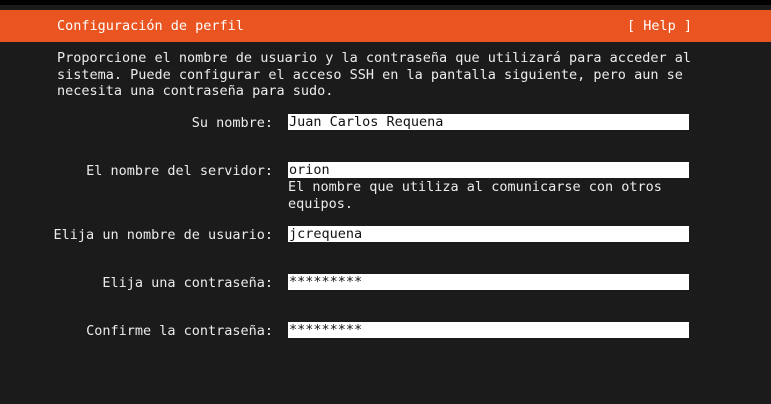 The height and width of the screenshot is (404, 771). I want to click on hostname-field-value: orion, so click(309, 170).